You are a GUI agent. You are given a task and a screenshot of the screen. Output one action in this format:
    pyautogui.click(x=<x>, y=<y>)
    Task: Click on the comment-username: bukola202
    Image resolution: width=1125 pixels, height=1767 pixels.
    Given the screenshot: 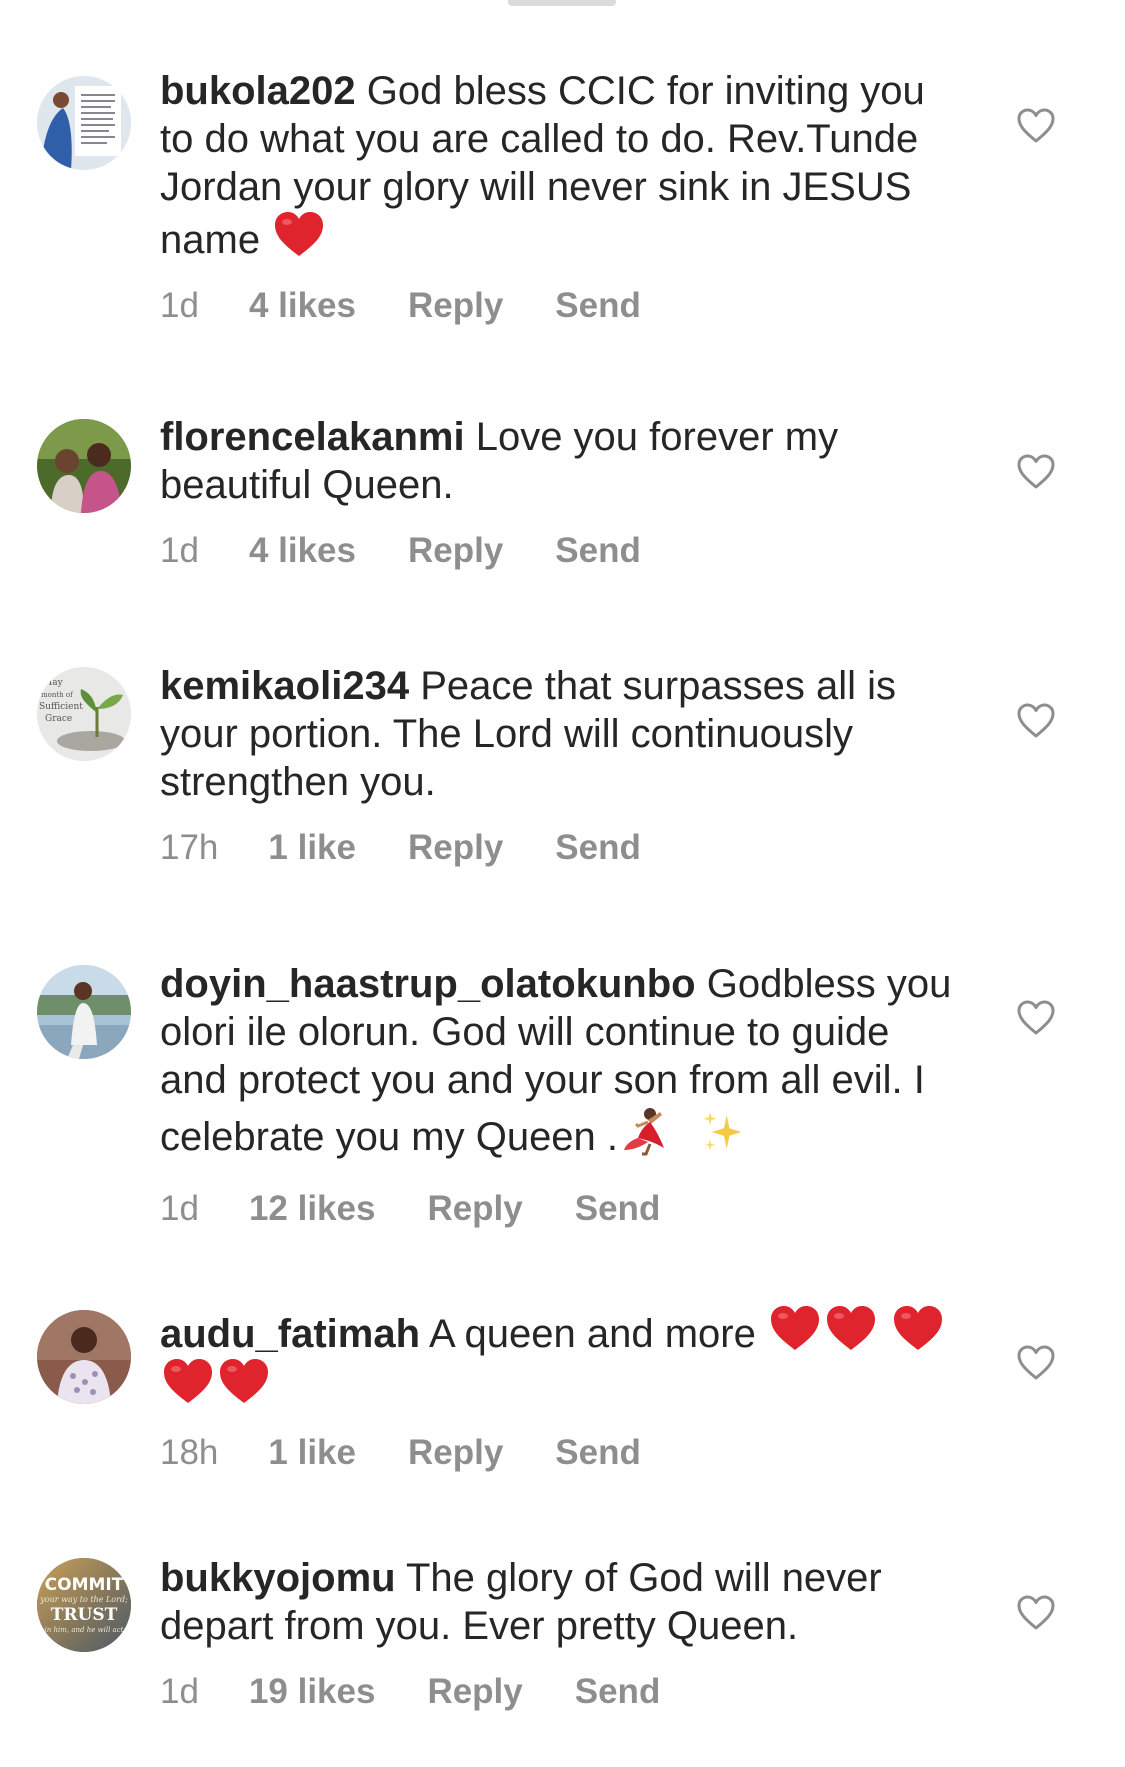 What is the action you would take?
    pyautogui.click(x=258, y=91)
    